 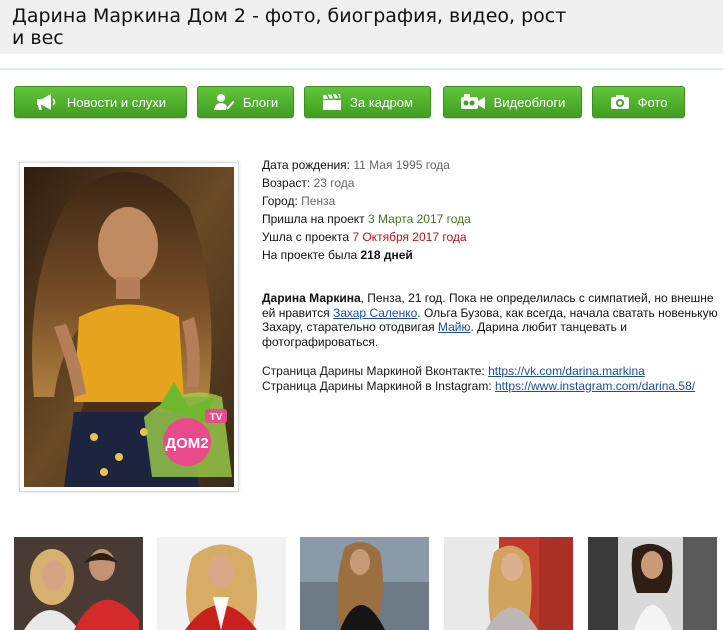 What do you see at coordinates (334, 183) in the screenshot?
I see `age-value: 23 года` at bounding box center [334, 183].